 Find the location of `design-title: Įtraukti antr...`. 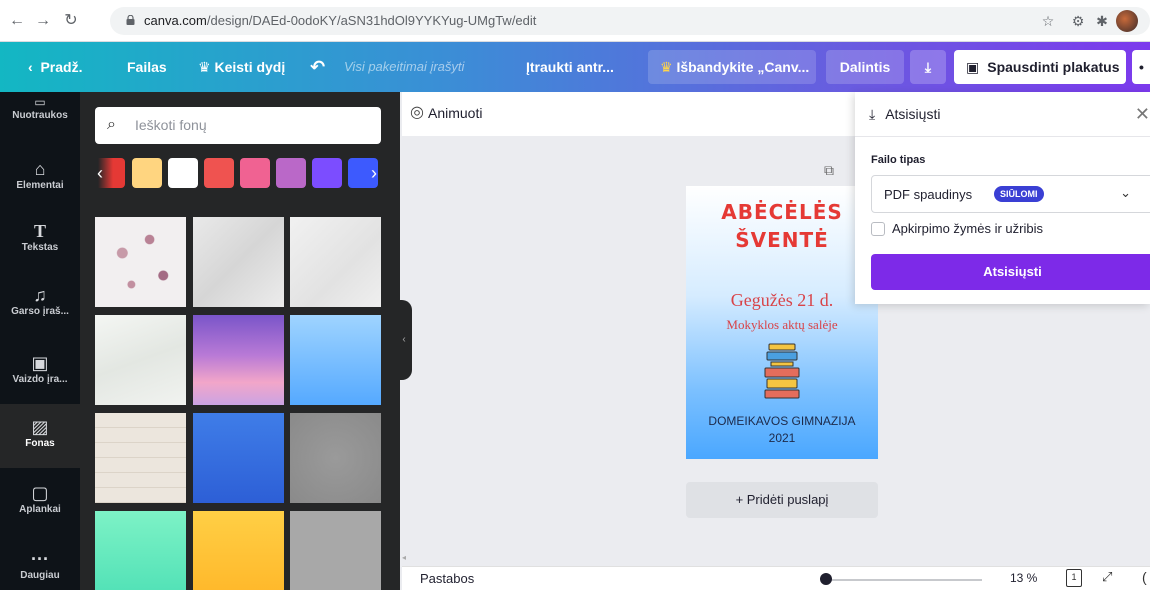

design-title: Įtraukti antr... is located at coordinates (570, 67).